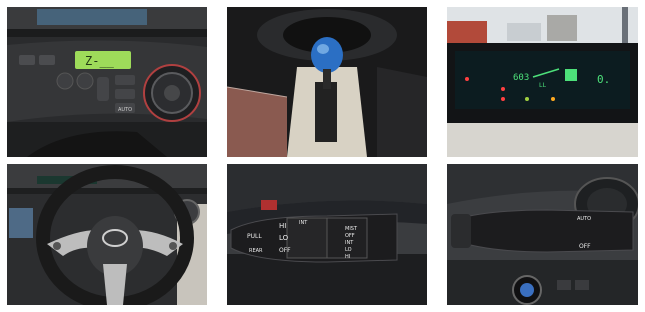 The height and width of the screenshot is (312, 645). What do you see at coordinates (350, 236) in the screenshot?
I see `wiper-front-off-label: OFF` at bounding box center [350, 236].